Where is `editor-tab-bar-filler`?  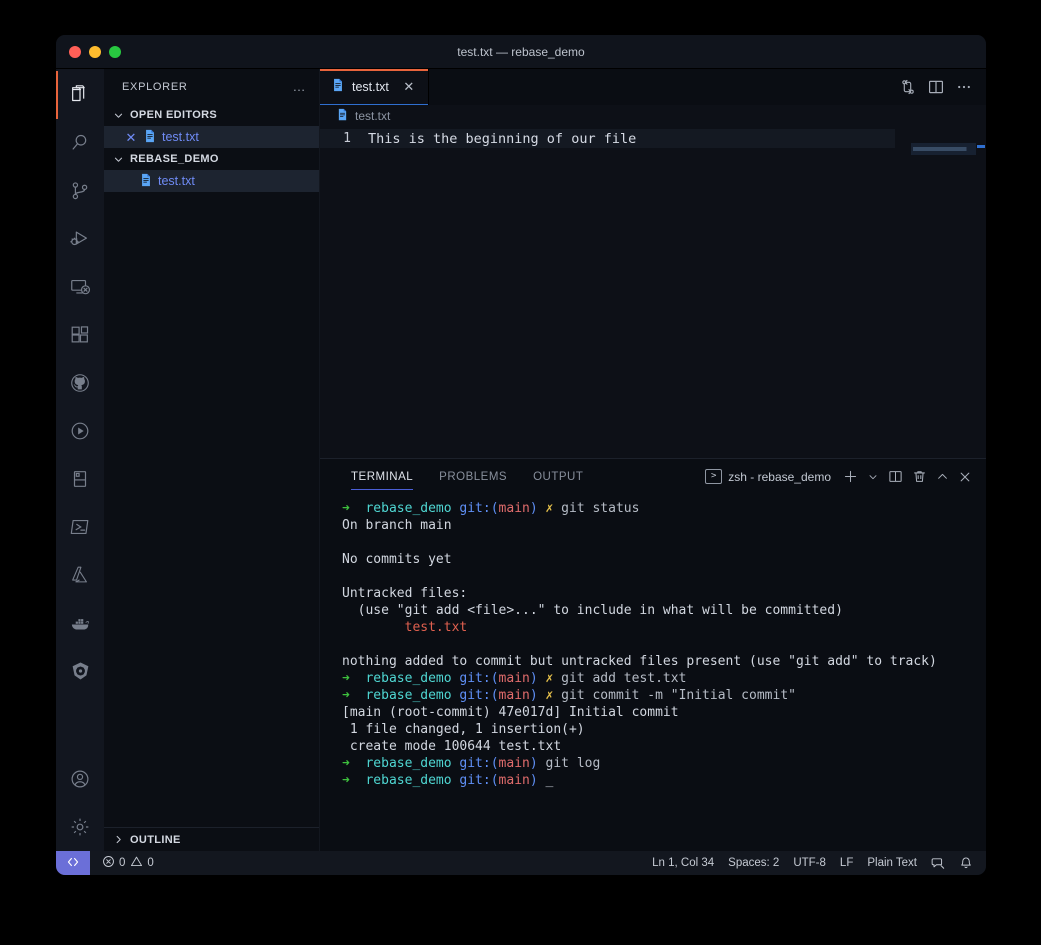
editor-tab-bar-filler is located at coordinates (664, 87).